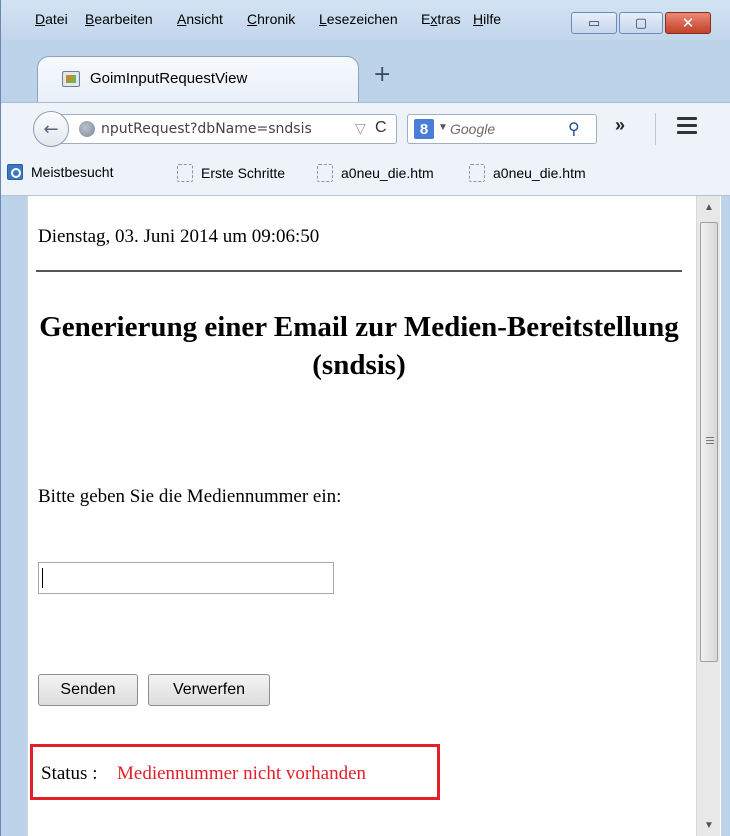  What do you see at coordinates (179, 236) in the screenshot?
I see `page-datetime: Dienstag, 03. Juni 2014 um 09:06:50` at bounding box center [179, 236].